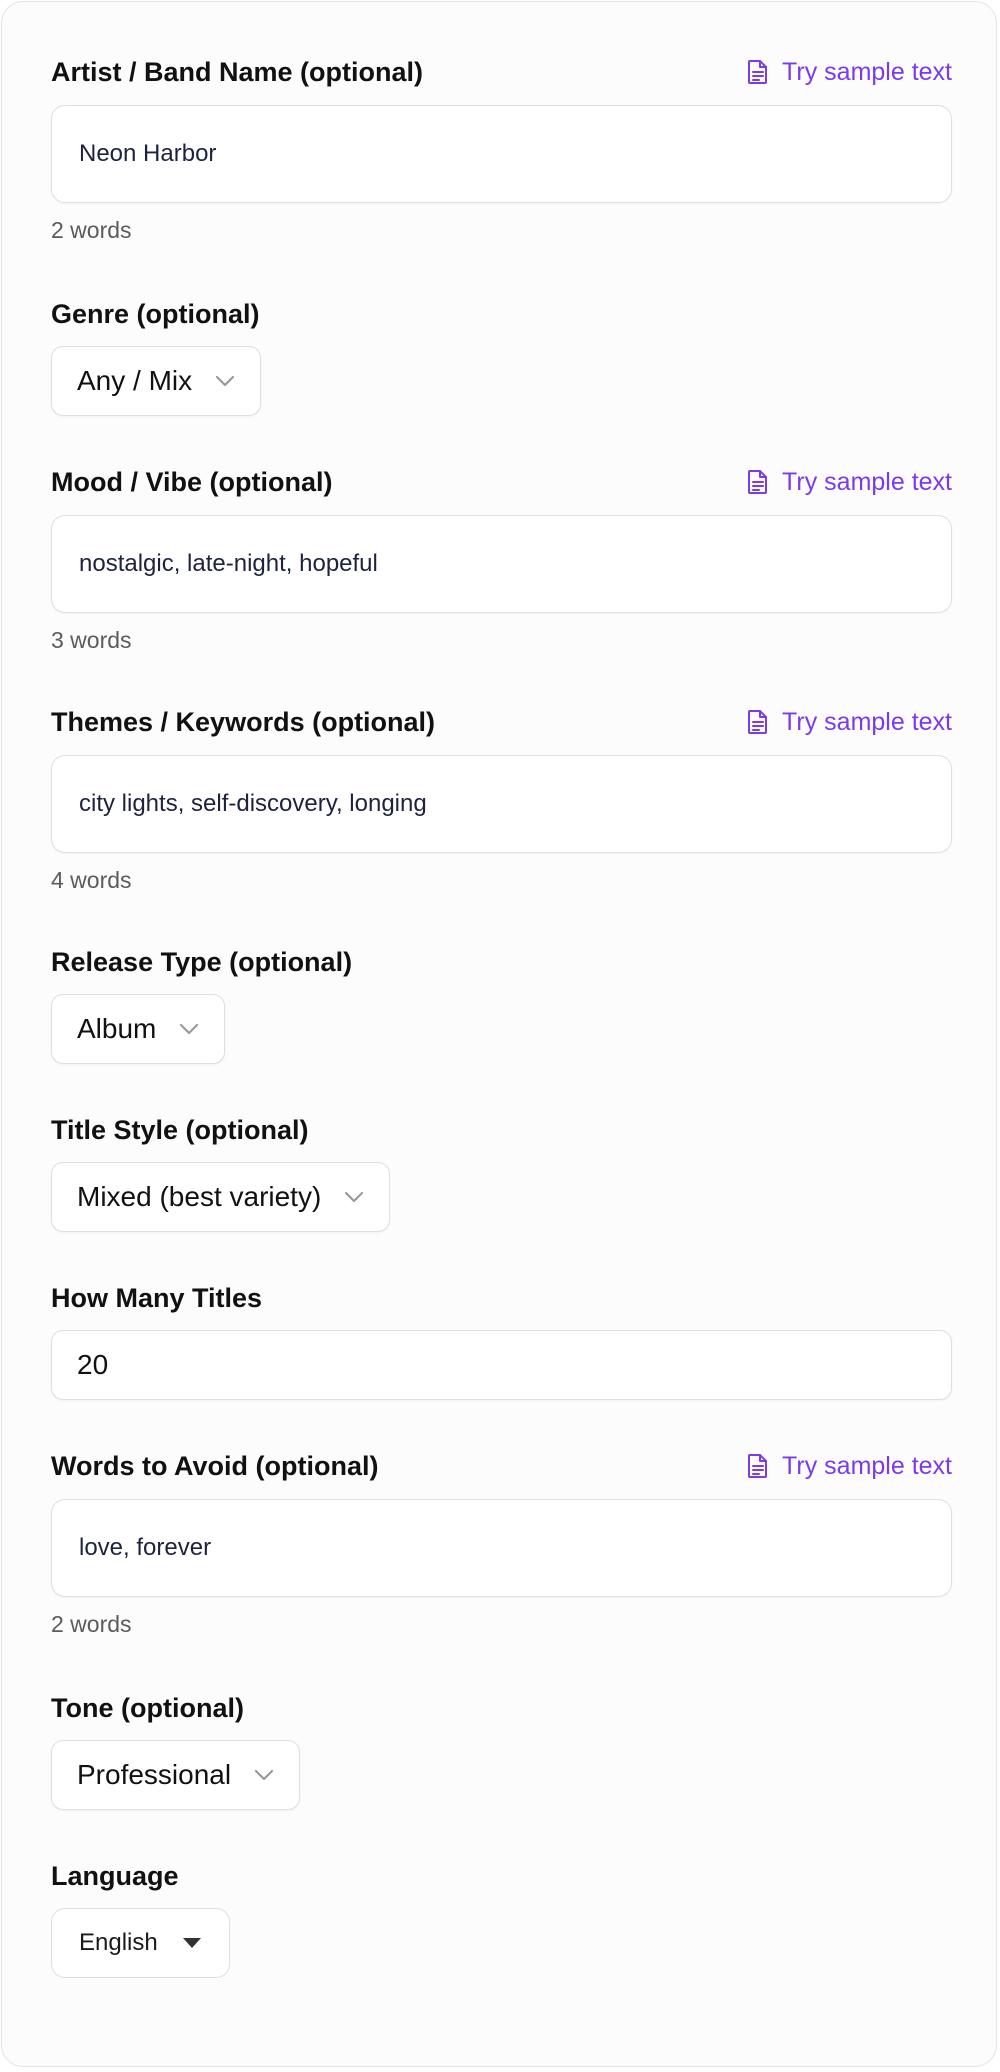 Image resolution: width=1000 pixels, height=2072 pixels. I want to click on mood-input: nostalgic, late-night, hopeful, so click(501, 564).